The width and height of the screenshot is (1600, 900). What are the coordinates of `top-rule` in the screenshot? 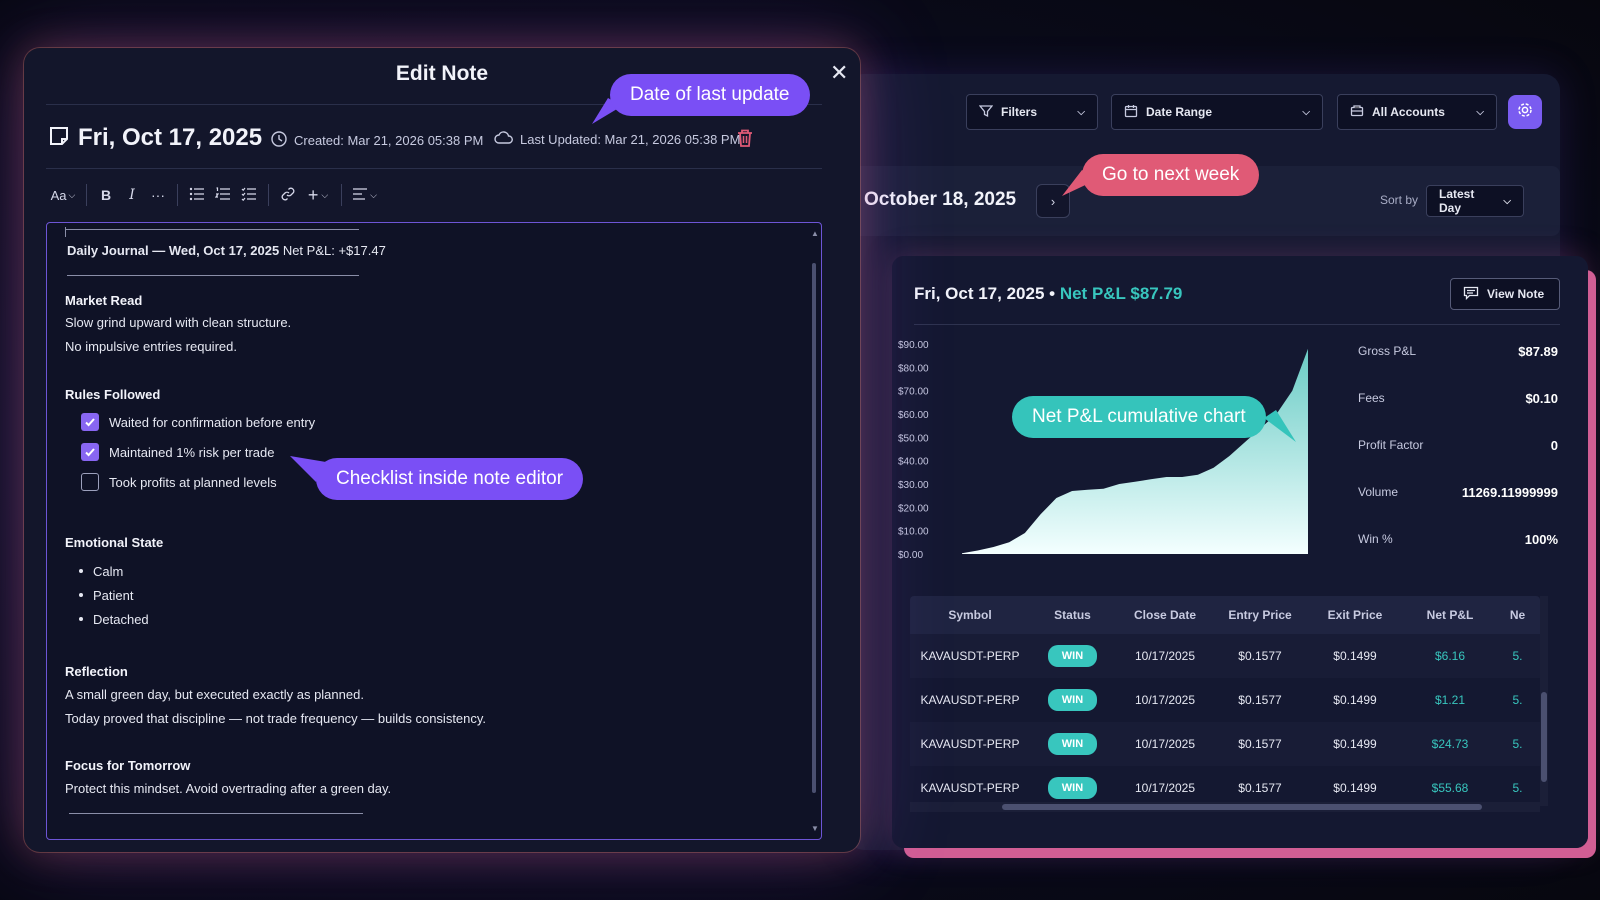 It's located at (212, 229).